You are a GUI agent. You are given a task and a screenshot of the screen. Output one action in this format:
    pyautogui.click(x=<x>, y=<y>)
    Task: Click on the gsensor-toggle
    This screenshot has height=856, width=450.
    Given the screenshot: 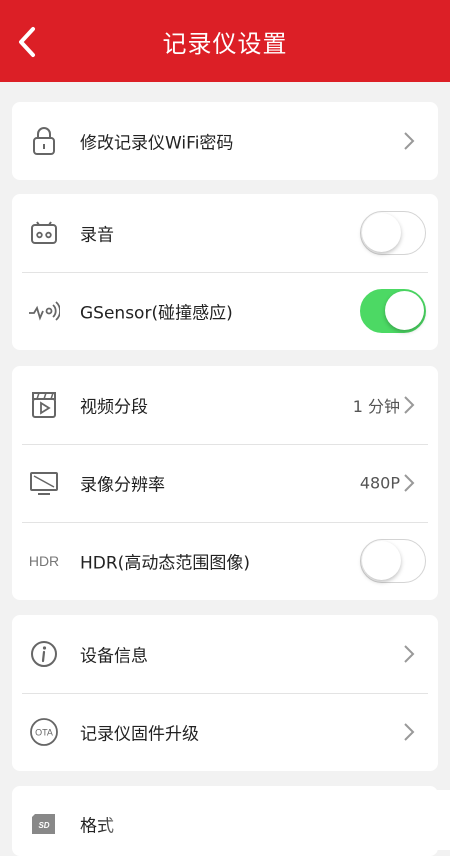 What is the action you would take?
    pyautogui.click(x=393, y=311)
    